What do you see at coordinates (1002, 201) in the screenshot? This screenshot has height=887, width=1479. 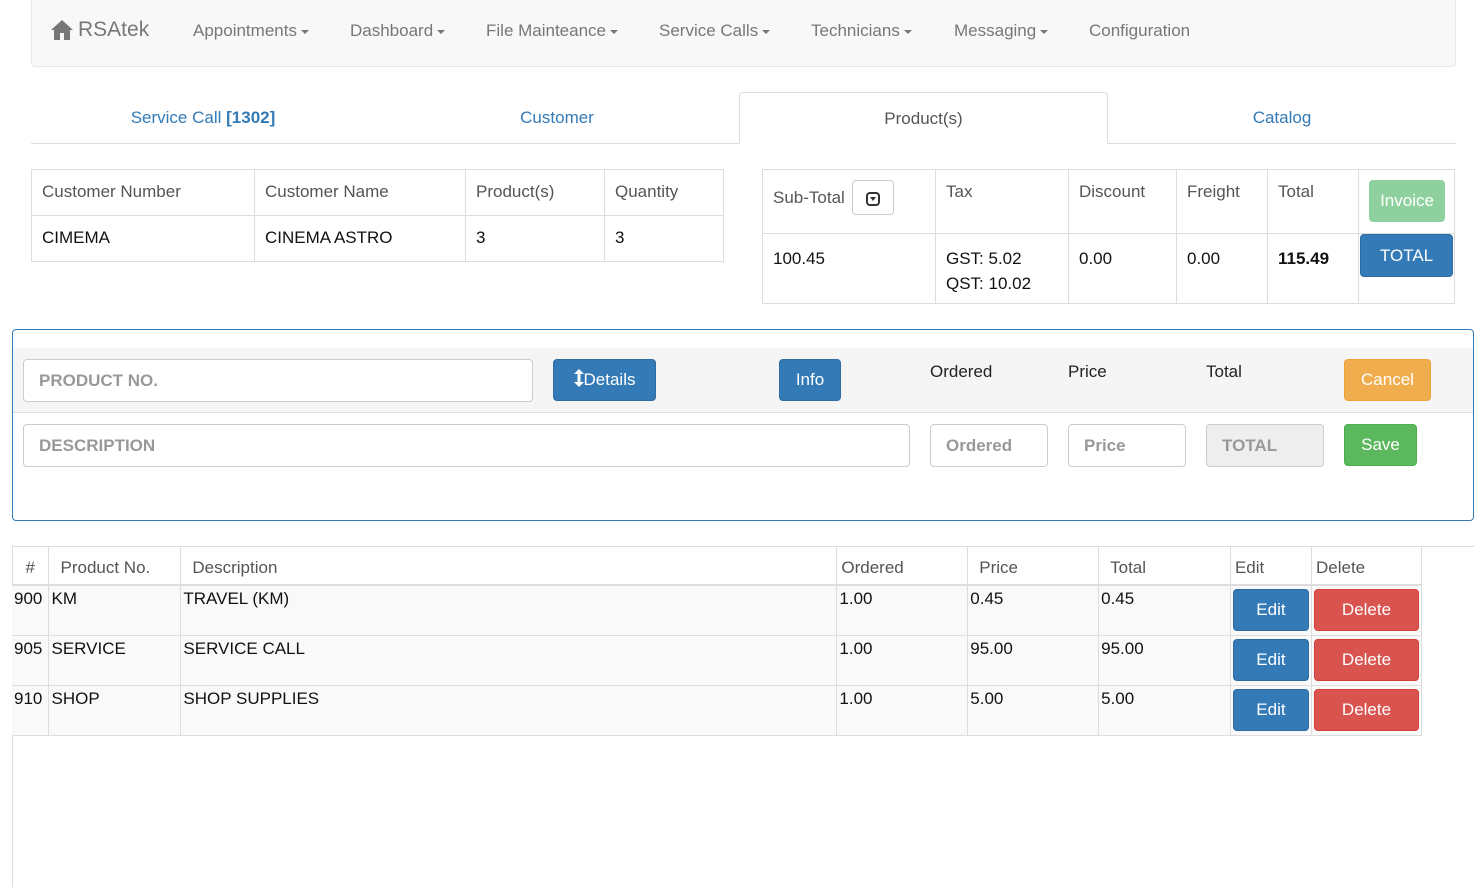 I see `header-tax: Tax` at bounding box center [1002, 201].